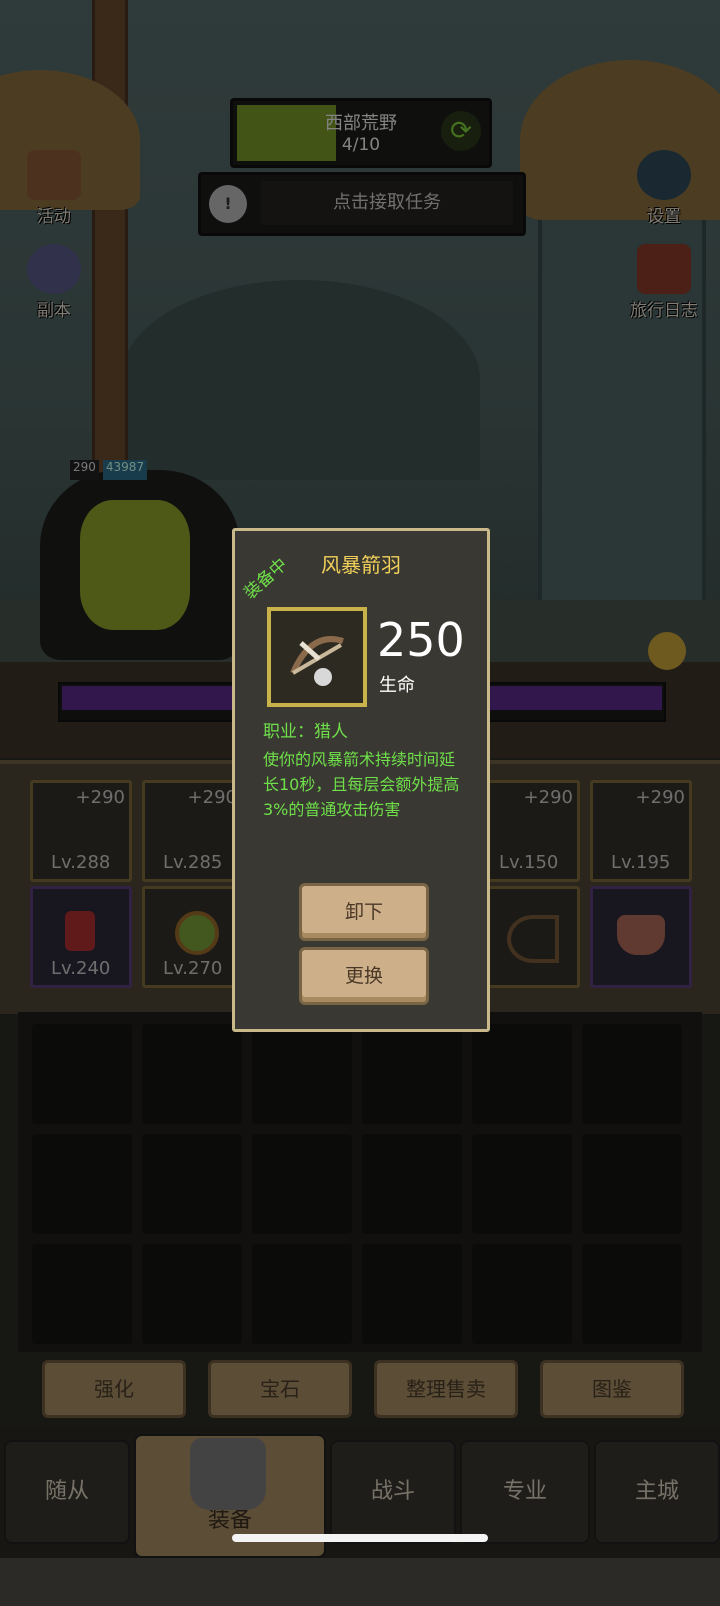  Describe the element at coordinates (397, 685) in the screenshot. I see `stat-label: 生命` at that location.